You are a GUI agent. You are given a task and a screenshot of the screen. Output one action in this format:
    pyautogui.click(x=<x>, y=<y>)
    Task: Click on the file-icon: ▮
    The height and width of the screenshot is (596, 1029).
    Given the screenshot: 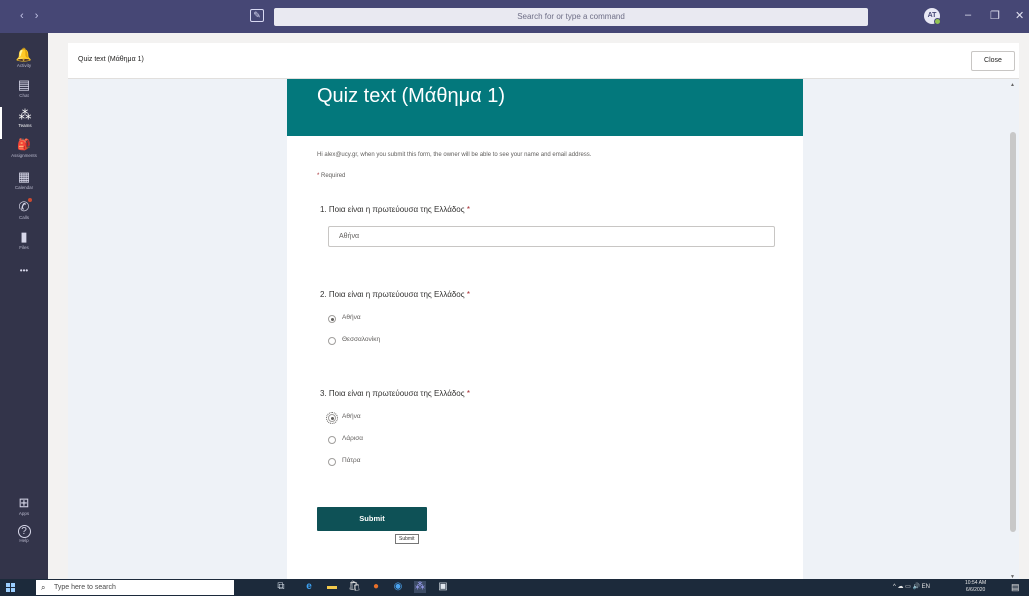 What is the action you would take?
    pyautogui.click(x=24, y=236)
    